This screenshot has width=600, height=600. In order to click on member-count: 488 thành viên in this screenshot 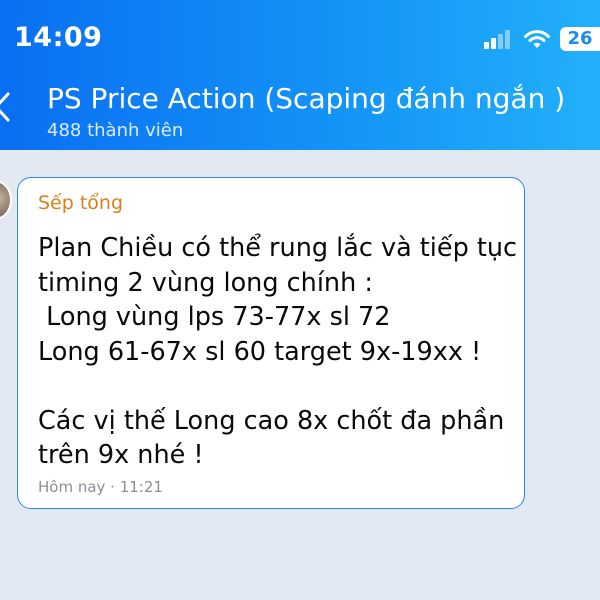, I will do `click(115, 130)`.